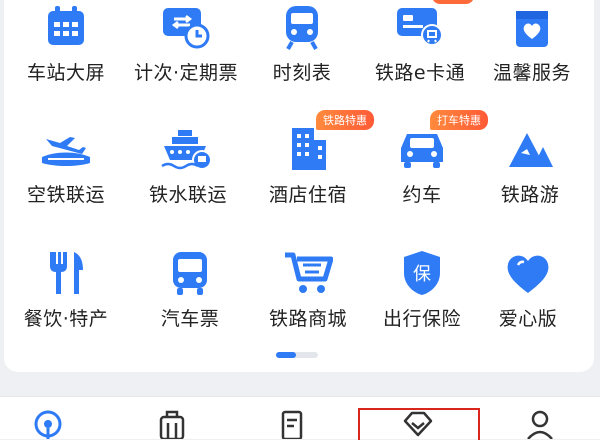 This screenshot has width=600, height=440. I want to click on luggage-icon, so click(172, 424).